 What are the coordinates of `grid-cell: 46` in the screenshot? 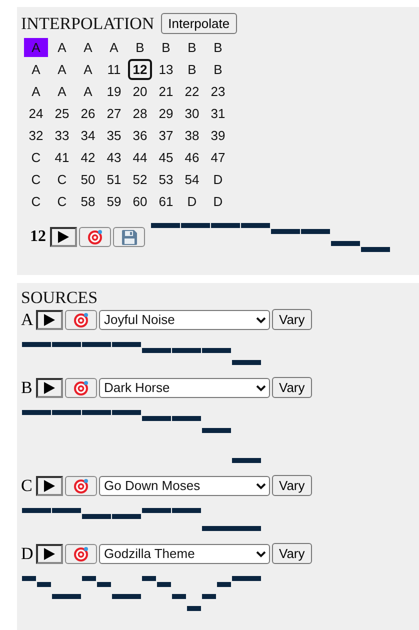 It's located at (192, 157).